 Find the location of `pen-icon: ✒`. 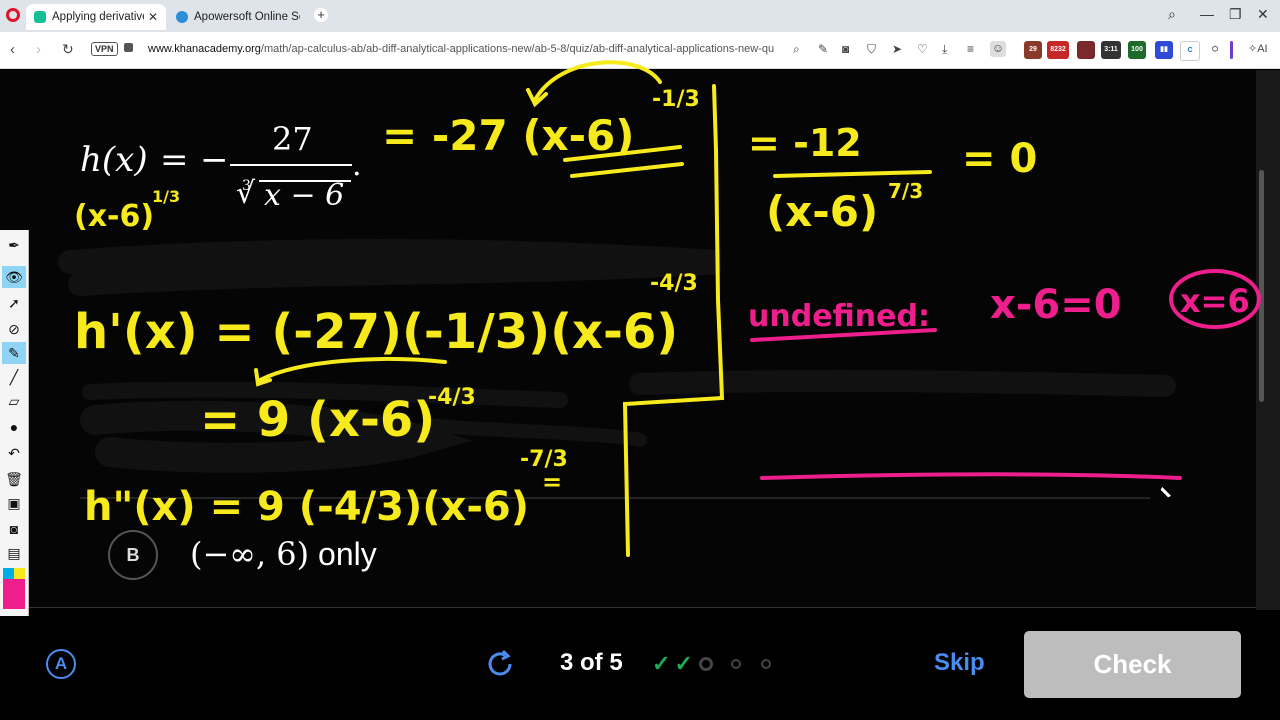

pen-icon: ✒ is located at coordinates (14, 245).